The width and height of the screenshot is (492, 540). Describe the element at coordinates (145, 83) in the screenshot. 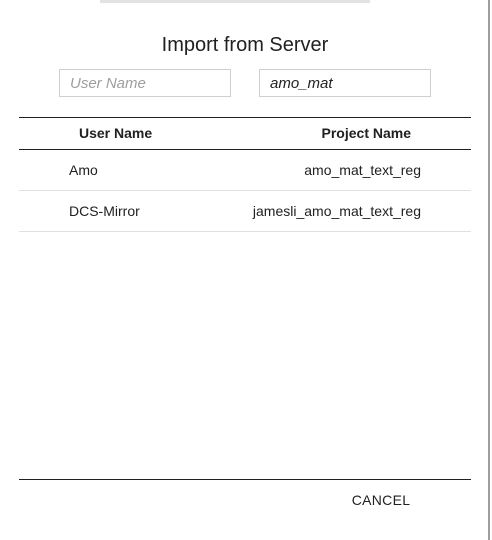

I see `user-name-filter-input` at that location.